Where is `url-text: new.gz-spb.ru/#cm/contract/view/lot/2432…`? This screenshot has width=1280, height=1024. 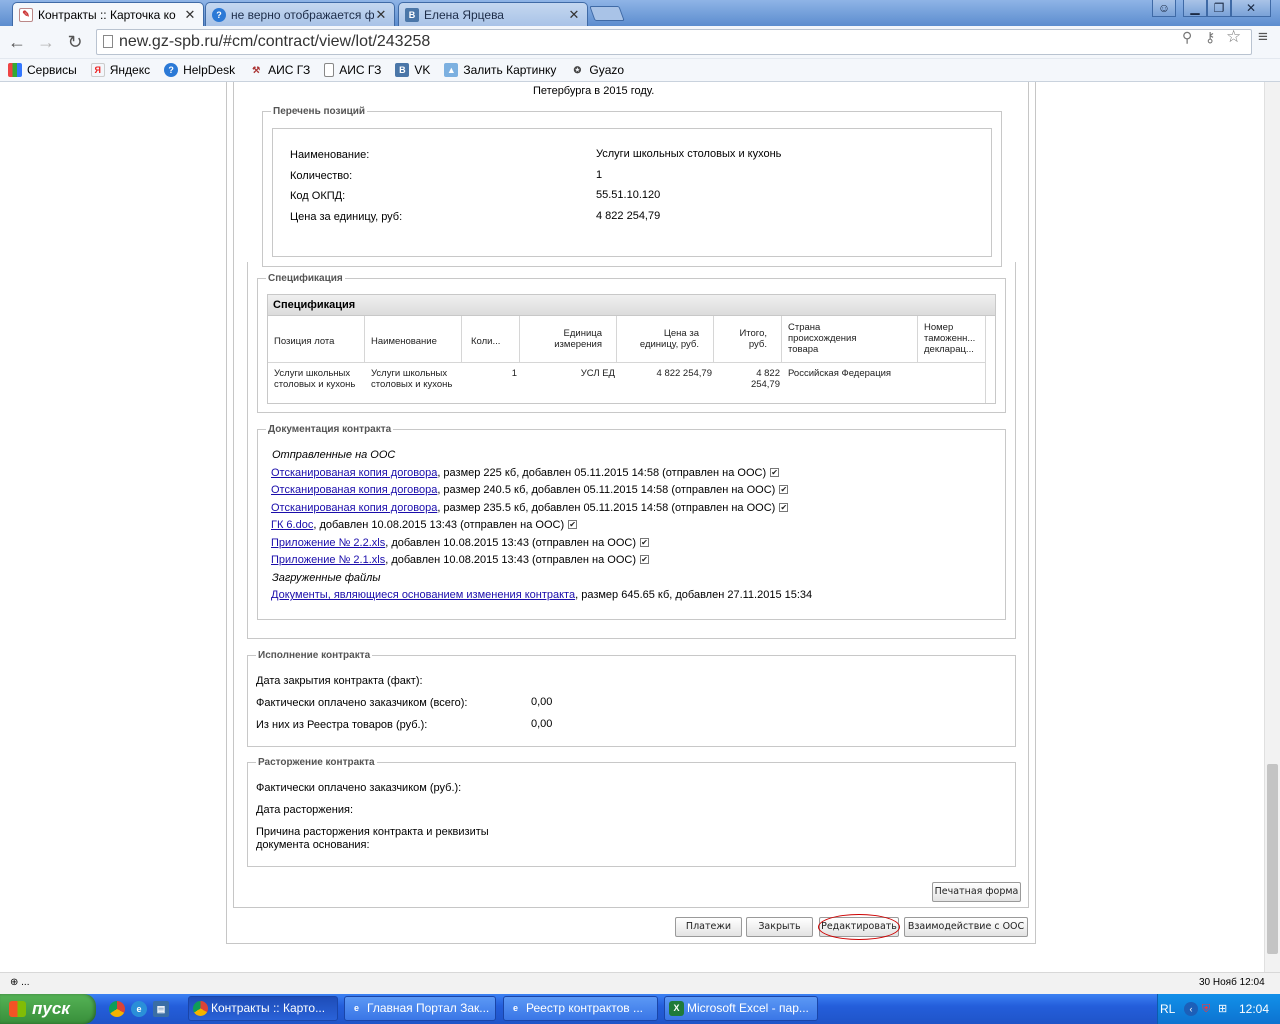 url-text: new.gz-spb.ru/#cm/contract/view/lot/2432… is located at coordinates (275, 41).